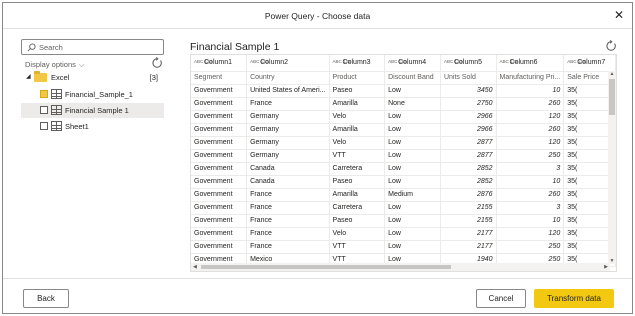 Image resolution: width=635 pixels, height=316 pixels. I want to click on item-count: [3], so click(153, 77).